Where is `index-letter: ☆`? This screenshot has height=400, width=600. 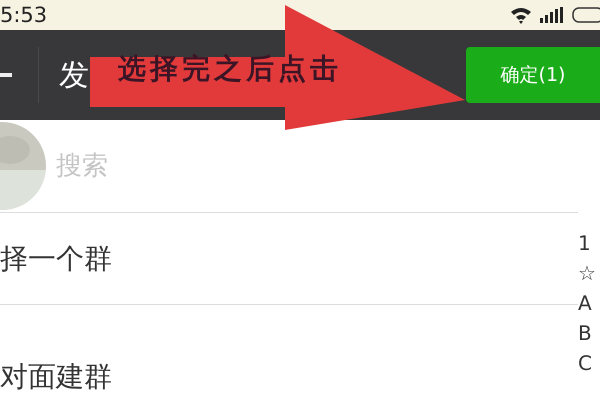
index-letter: ☆ is located at coordinates (589, 273).